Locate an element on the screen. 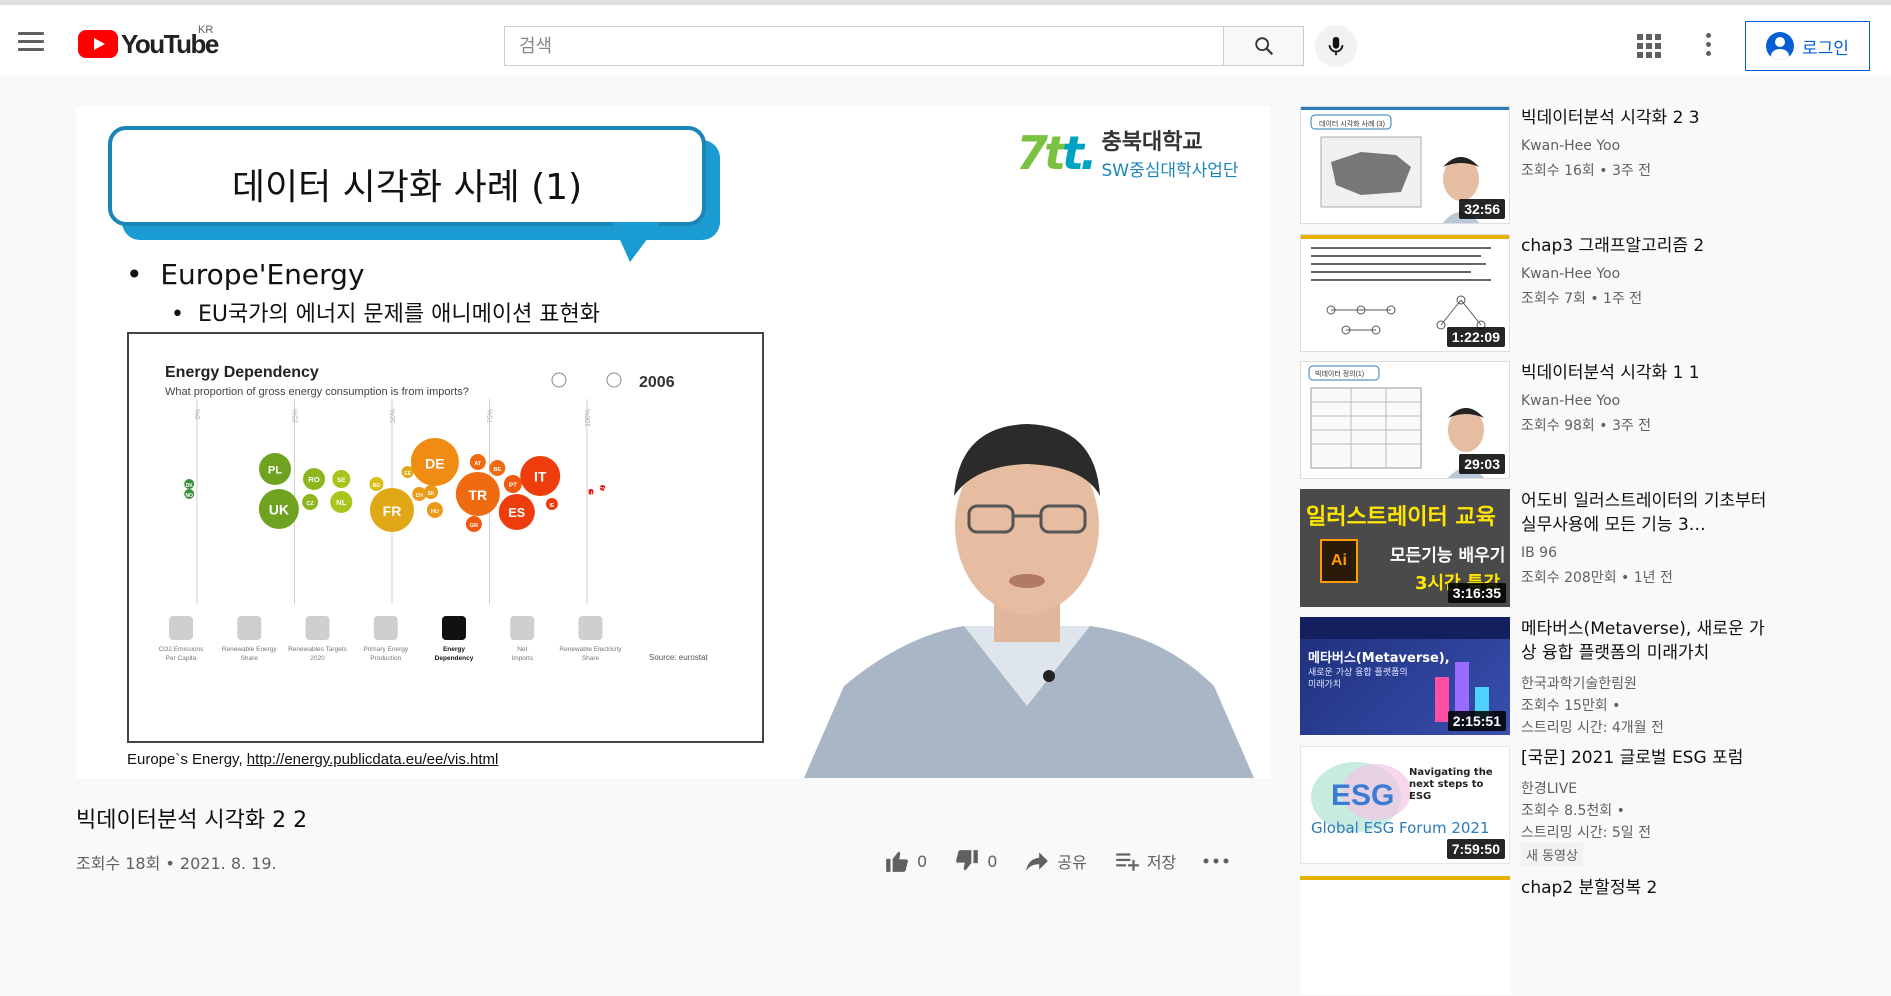 This screenshot has width=1891, height=996. university-logo: 7tt. 충북대학교 SW중심대학사업단 is located at coordinates (1127, 153).